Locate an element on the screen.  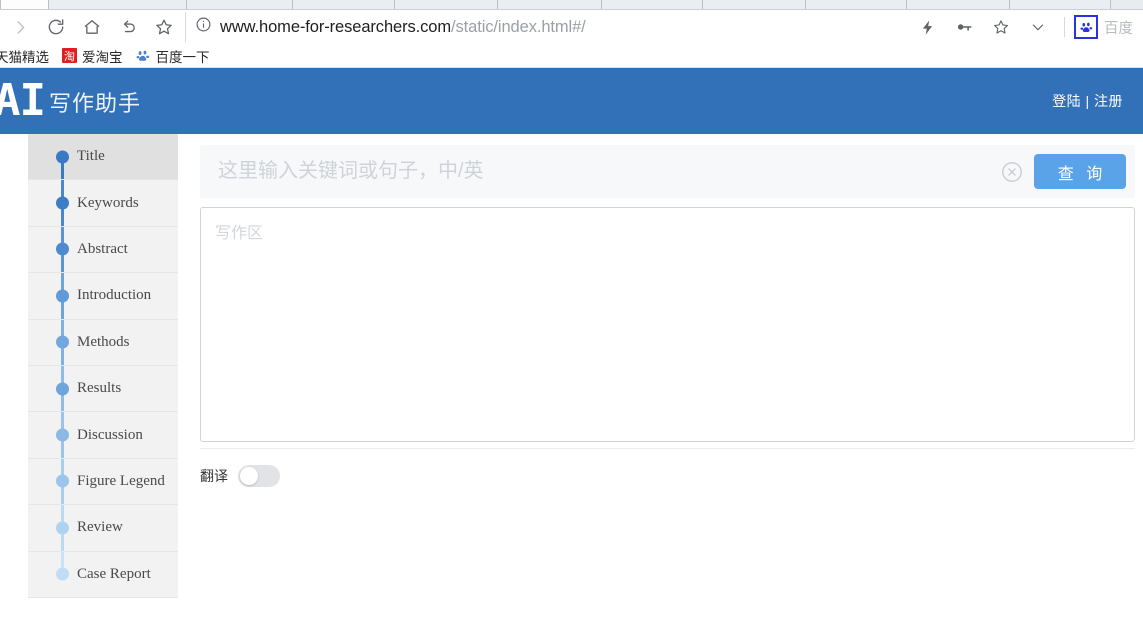
app-logo-text: AI is located at coordinates (23, 100).